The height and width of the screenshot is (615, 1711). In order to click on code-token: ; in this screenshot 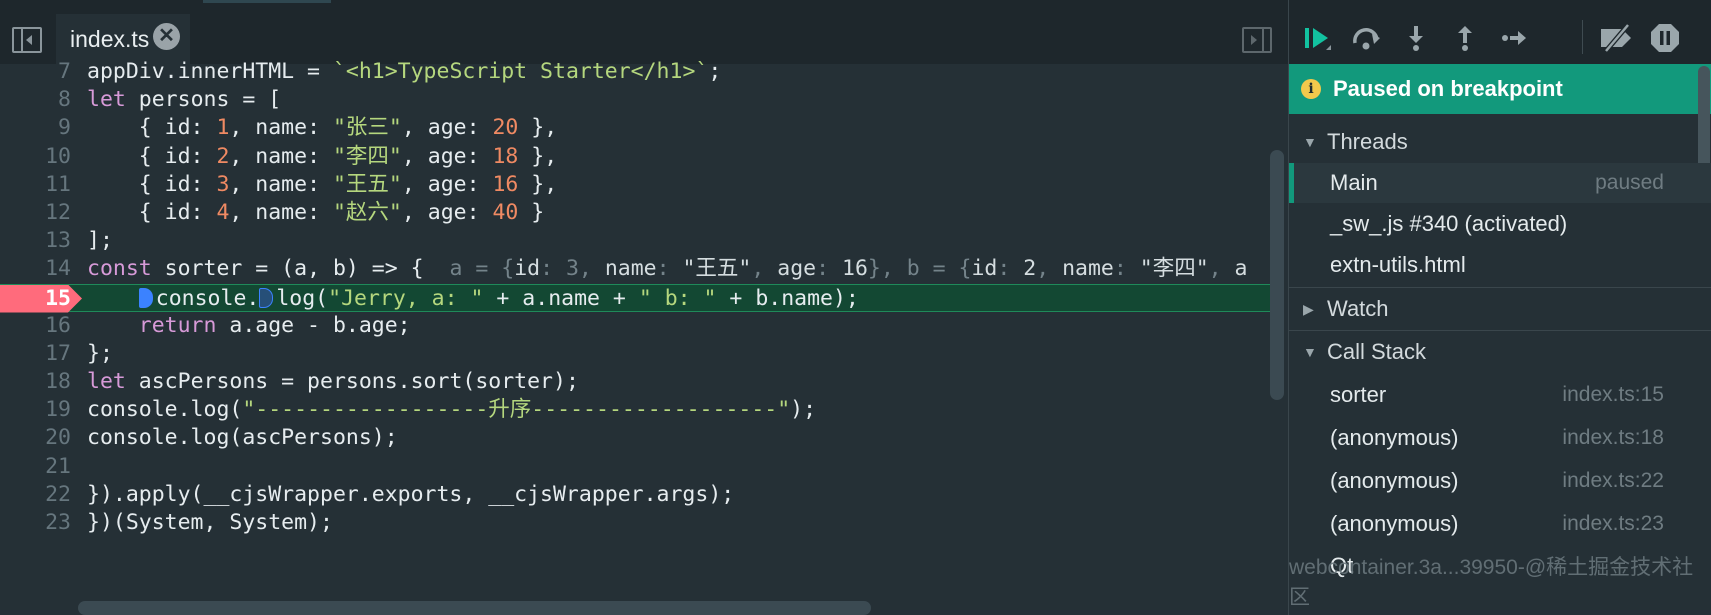, I will do `click(715, 71)`.